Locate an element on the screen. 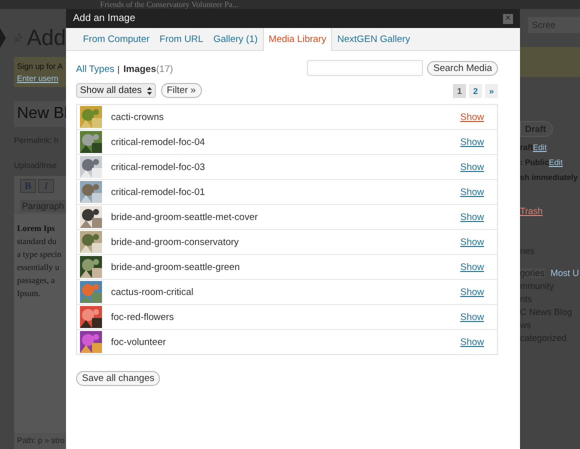  editor-text: passages, a is located at coordinates (36, 280).